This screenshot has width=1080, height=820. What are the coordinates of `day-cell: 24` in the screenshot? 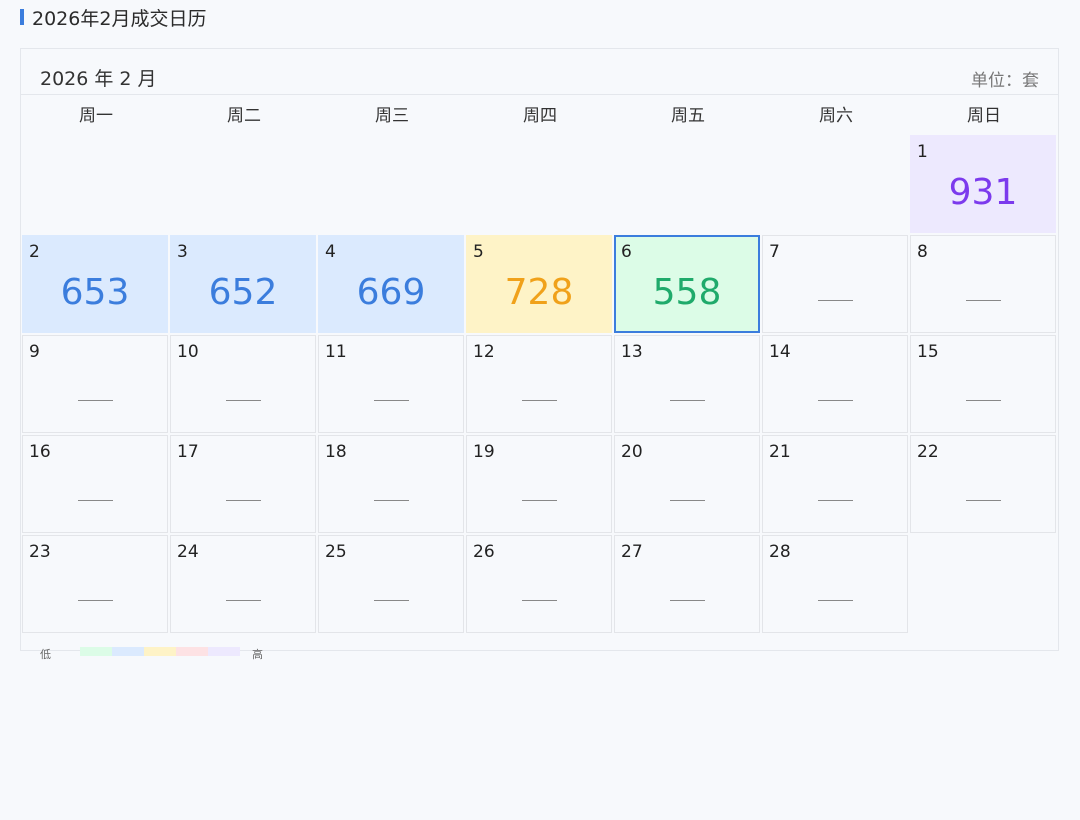 It's located at (243, 584).